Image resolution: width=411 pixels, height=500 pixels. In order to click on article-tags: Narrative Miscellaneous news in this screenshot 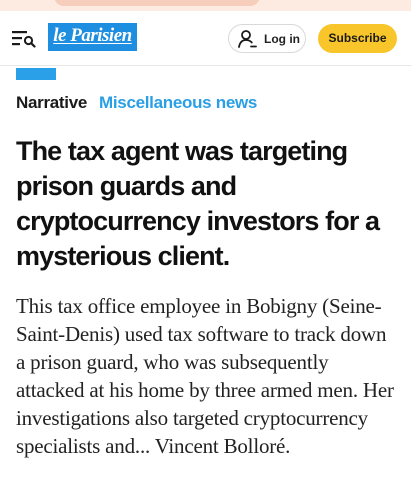, I will do `click(136, 105)`.